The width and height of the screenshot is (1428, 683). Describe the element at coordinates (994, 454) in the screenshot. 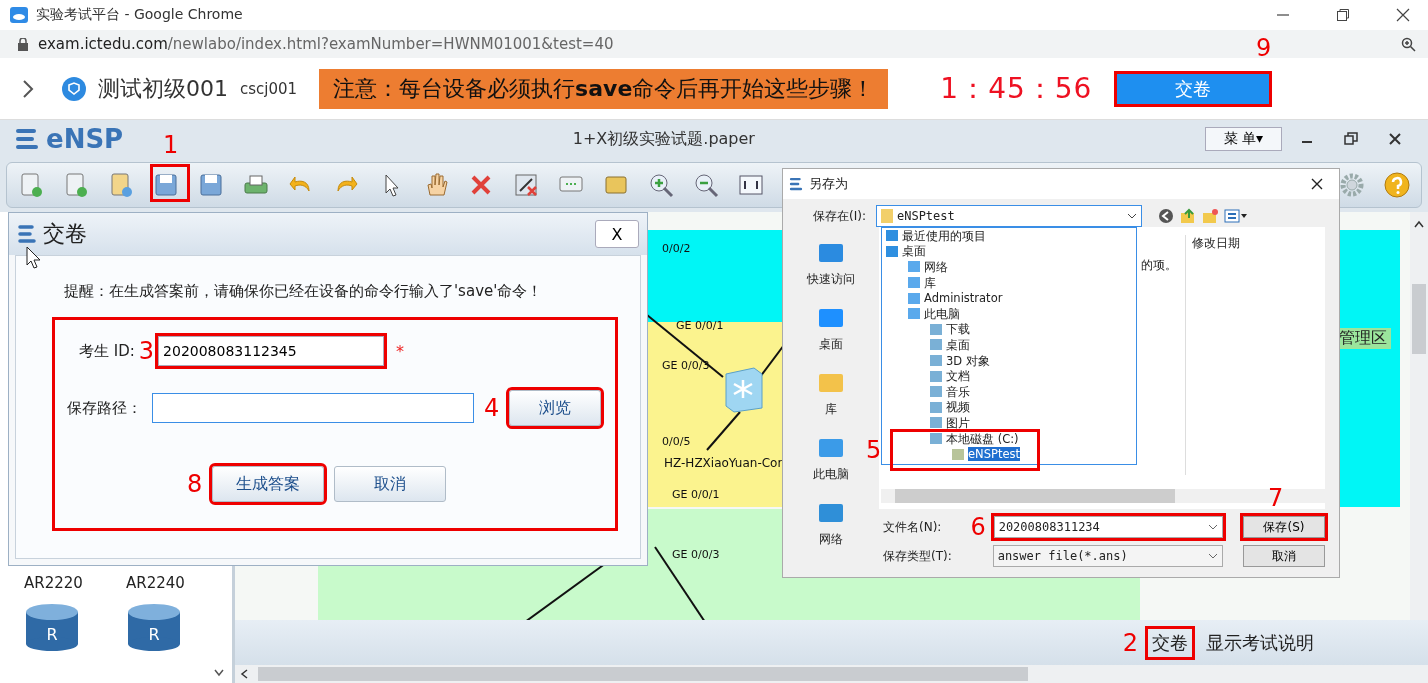

I see `folder-tree-item: eNSPtest` at that location.